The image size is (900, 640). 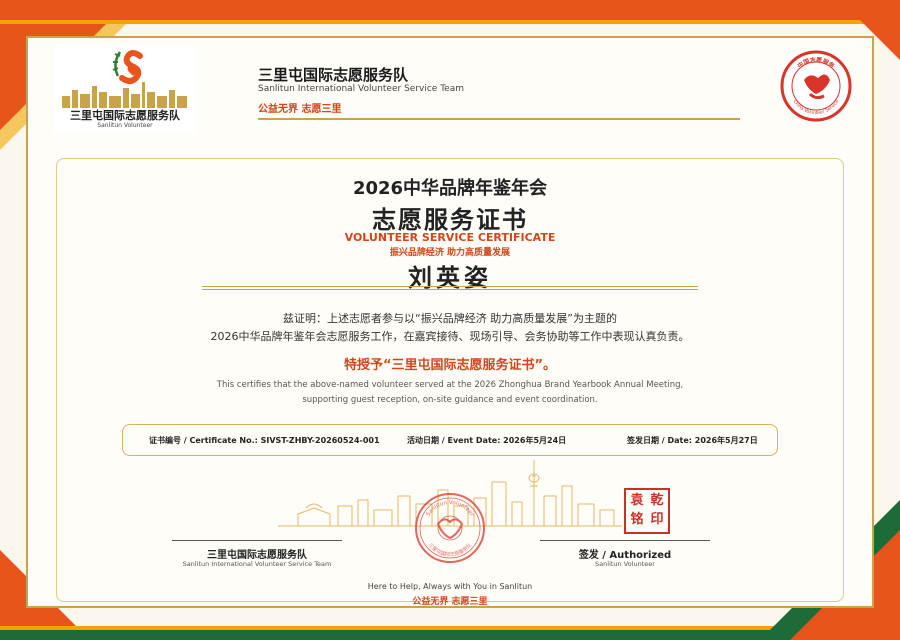 What do you see at coordinates (124, 95) in the screenshot?
I see `city-skyline-icon` at bounding box center [124, 95].